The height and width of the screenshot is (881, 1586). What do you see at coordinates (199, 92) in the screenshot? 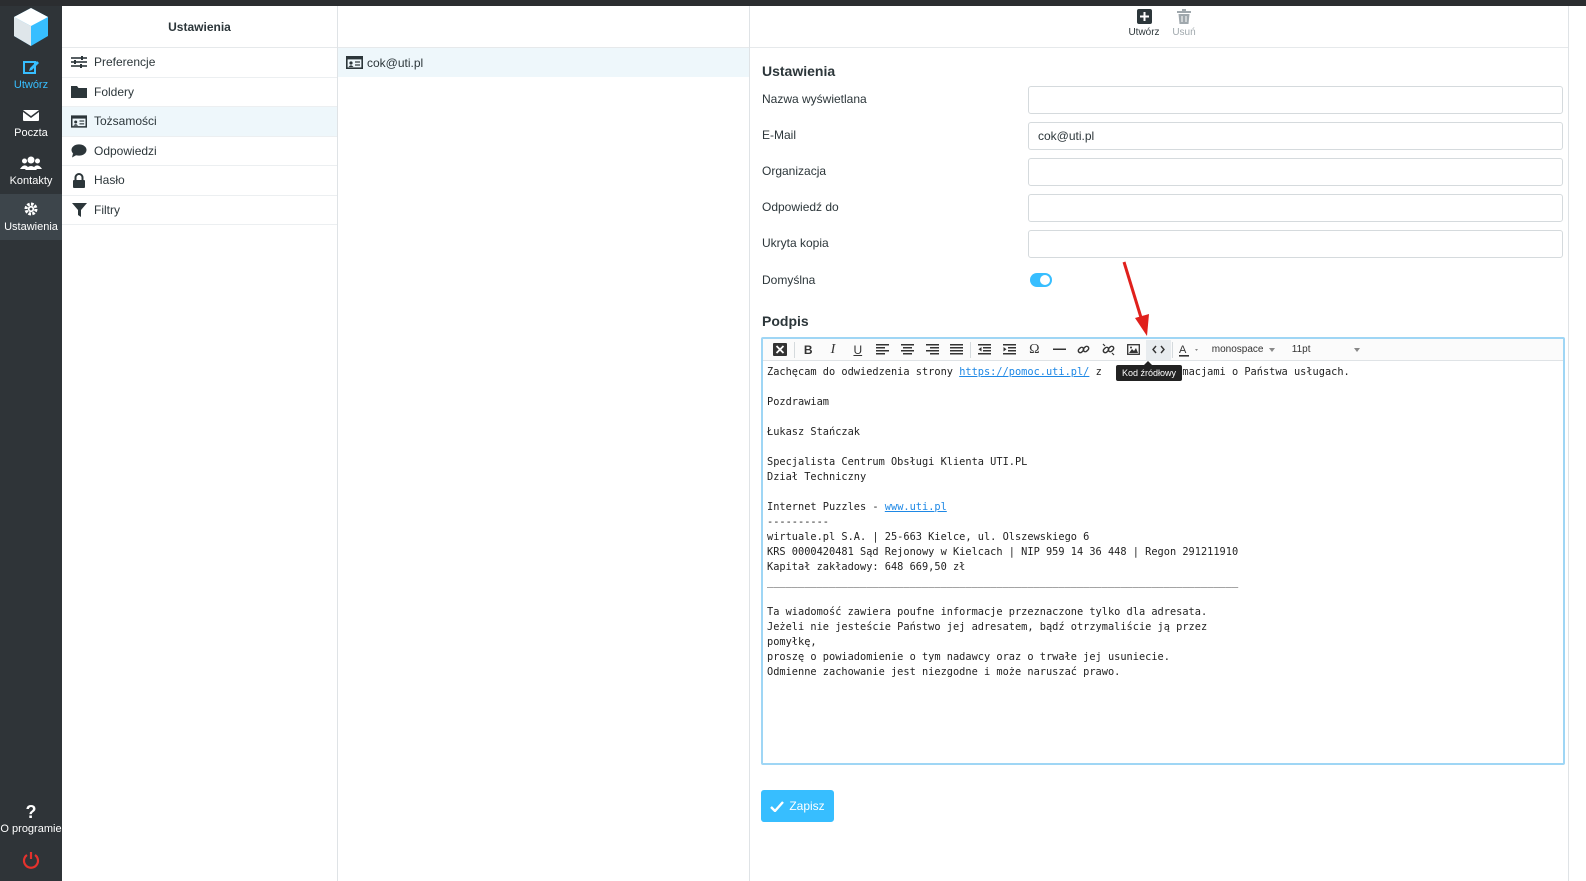
I see `settings-item-folders: Foldery` at bounding box center [199, 92].